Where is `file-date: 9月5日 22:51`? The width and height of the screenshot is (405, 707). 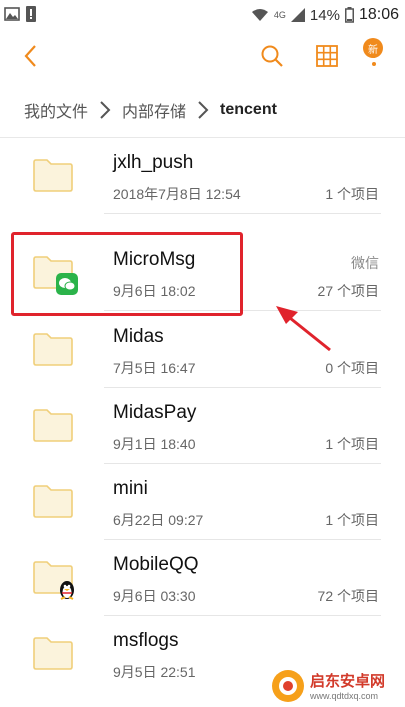 file-date: 9月5日 22:51 is located at coordinates (154, 672).